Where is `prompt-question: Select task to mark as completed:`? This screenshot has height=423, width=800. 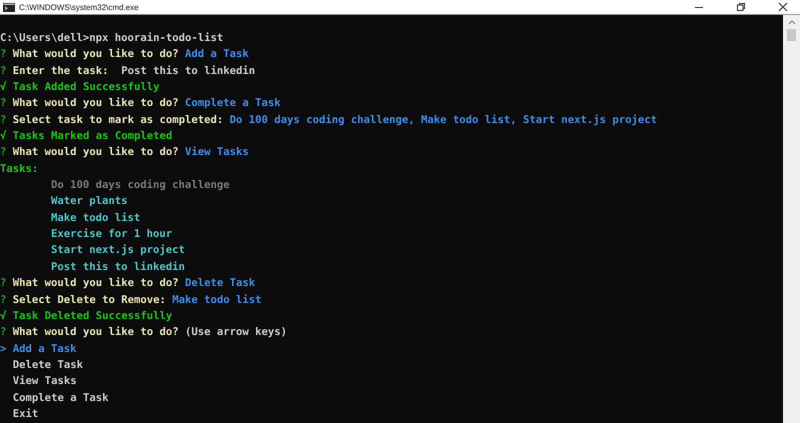 prompt-question: Select task to mark as completed: is located at coordinates (118, 120).